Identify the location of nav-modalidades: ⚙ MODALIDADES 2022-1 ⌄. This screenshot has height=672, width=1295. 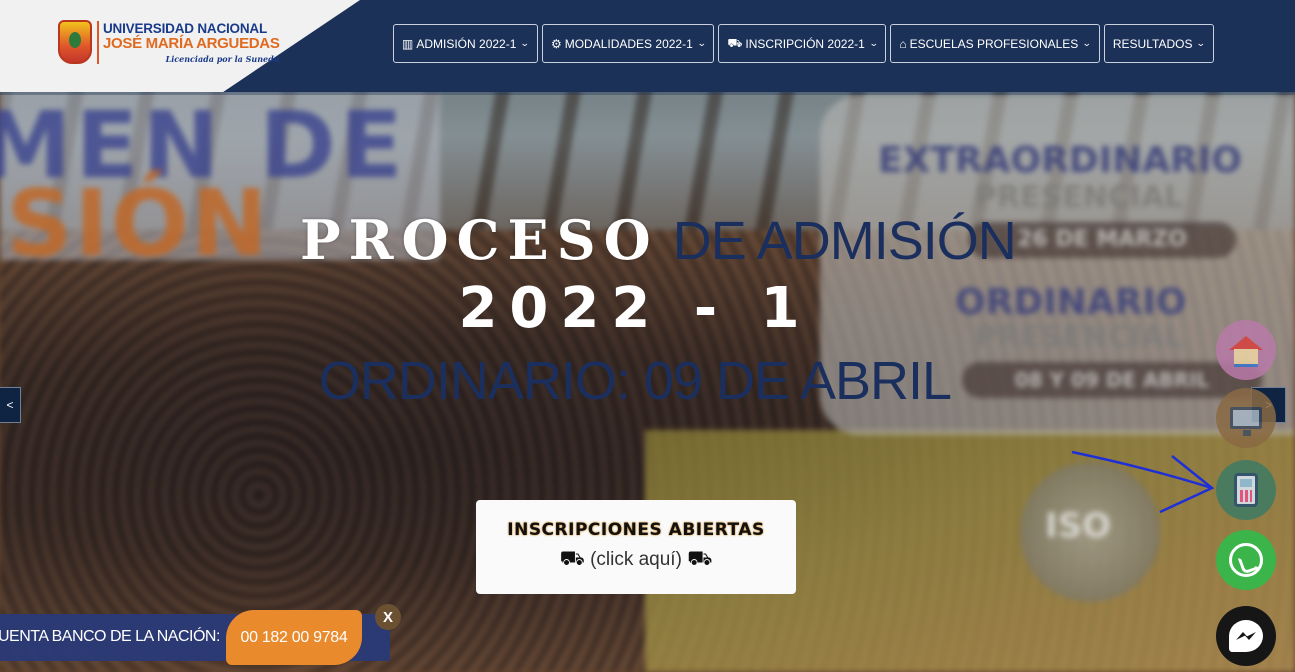
(628, 43).